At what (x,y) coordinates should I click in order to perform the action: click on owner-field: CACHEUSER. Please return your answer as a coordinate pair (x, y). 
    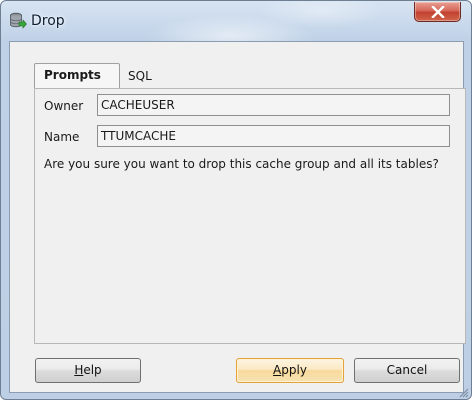
    Looking at the image, I should click on (273, 105).